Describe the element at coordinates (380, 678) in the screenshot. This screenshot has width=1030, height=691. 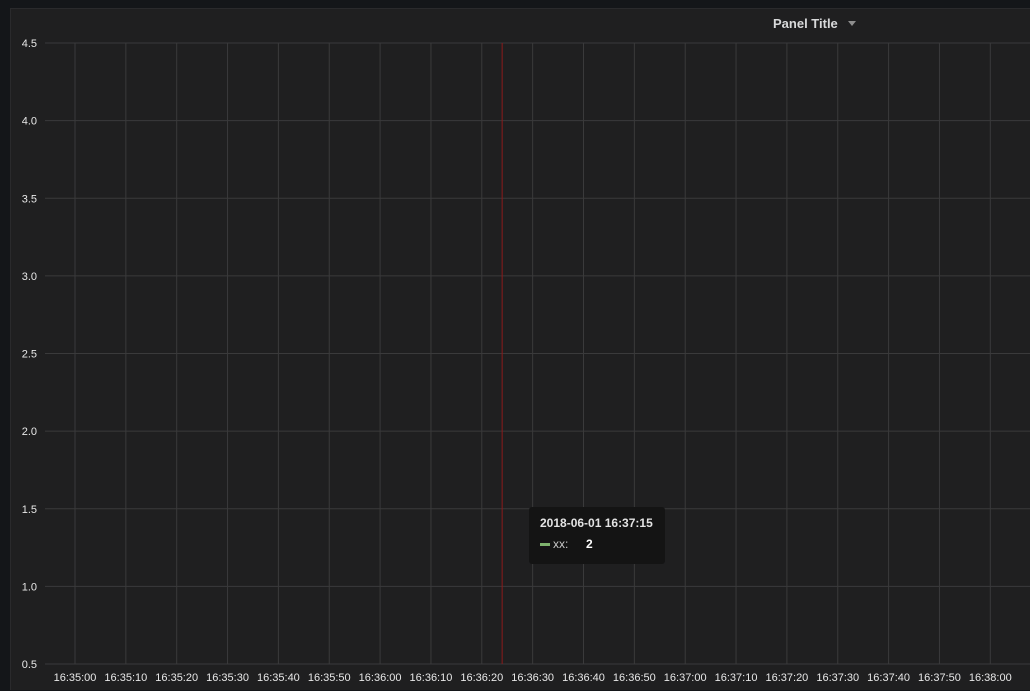
I see `x-tick-label: 16:36:00` at that location.